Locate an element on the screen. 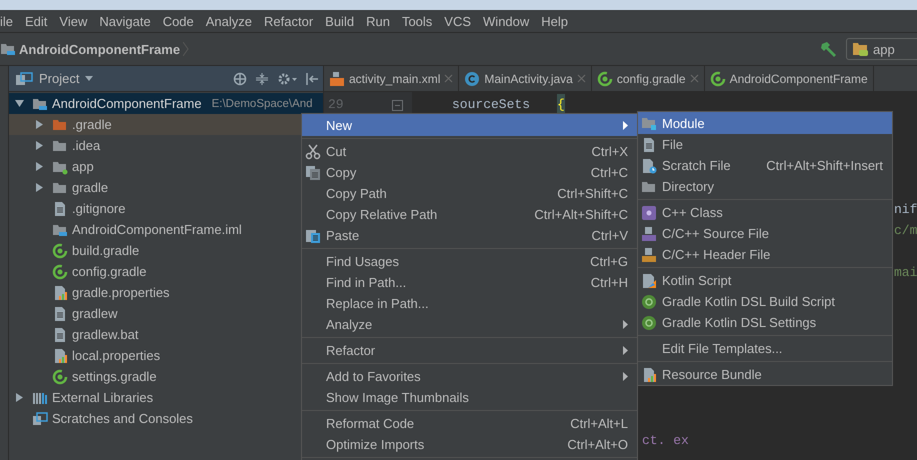 This screenshot has width=917, height=460. settings-icon is located at coordinates (287, 79).